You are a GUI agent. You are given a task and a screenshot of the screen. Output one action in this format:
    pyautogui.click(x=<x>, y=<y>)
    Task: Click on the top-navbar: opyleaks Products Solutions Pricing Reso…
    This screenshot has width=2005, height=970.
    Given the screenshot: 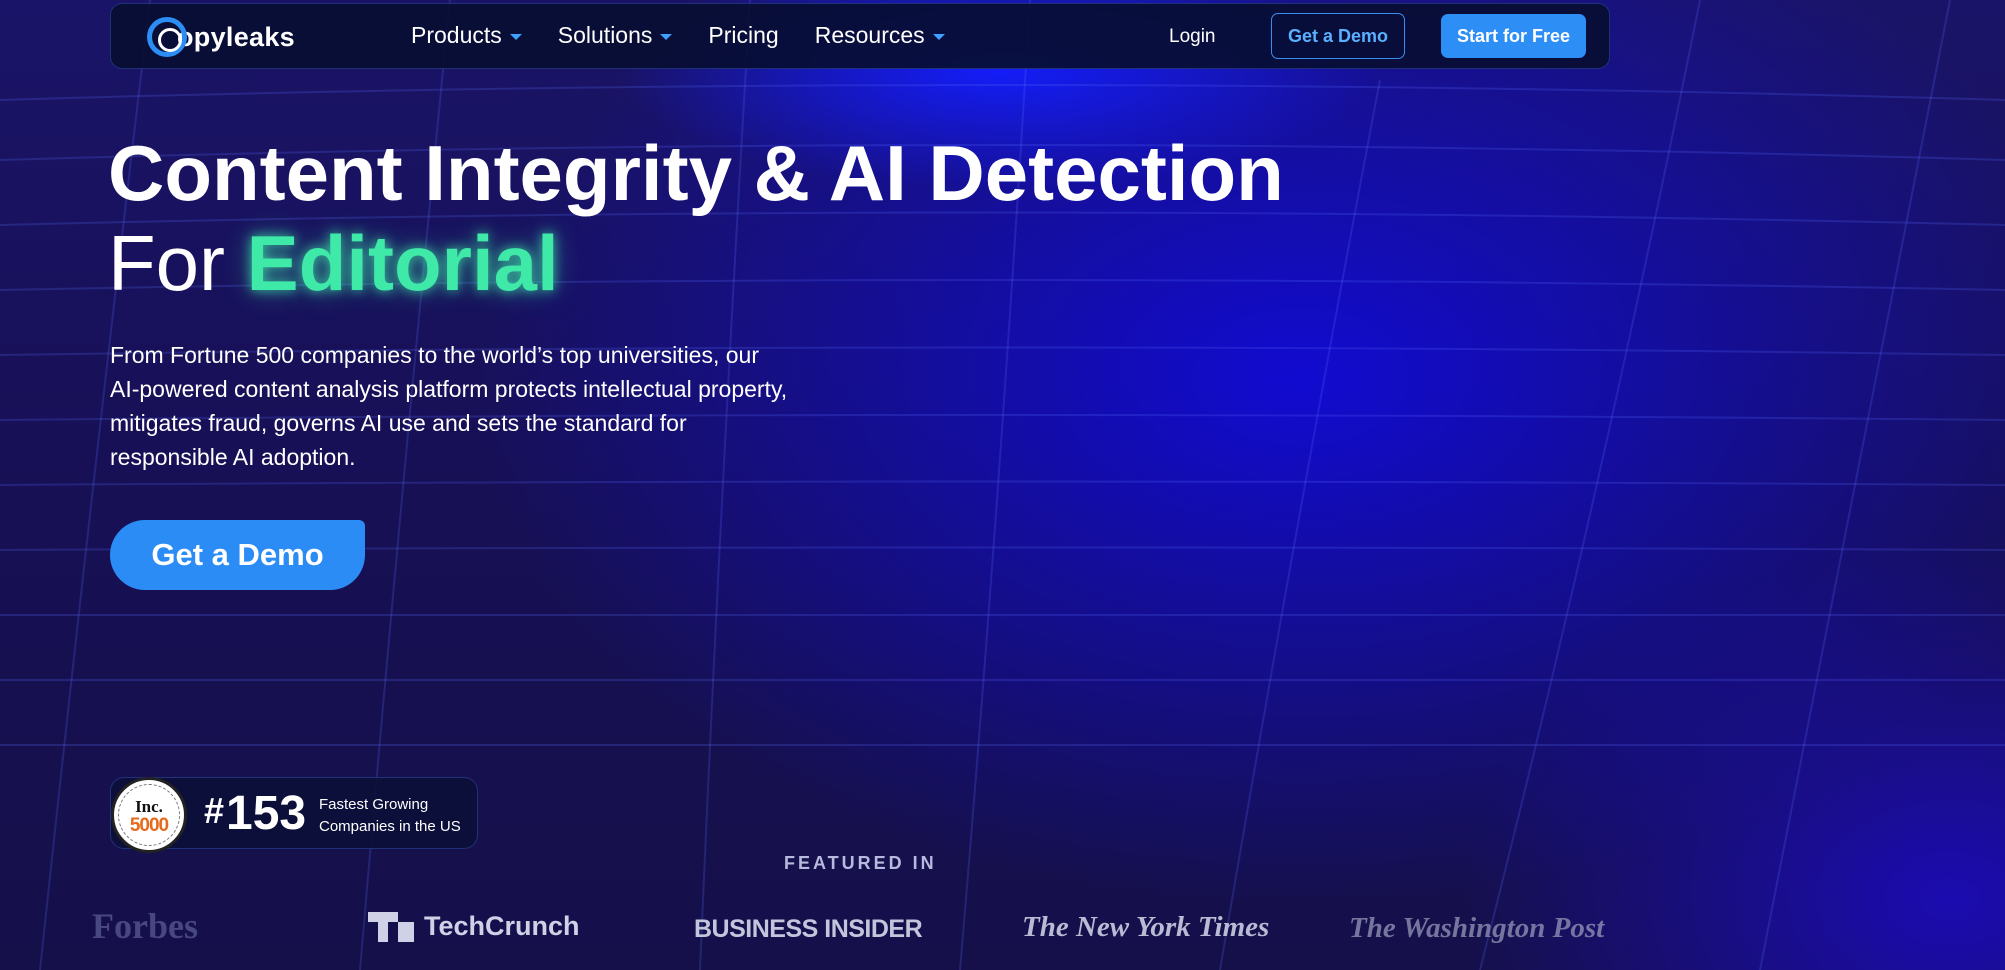 What is the action you would take?
    pyautogui.click(x=860, y=36)
    